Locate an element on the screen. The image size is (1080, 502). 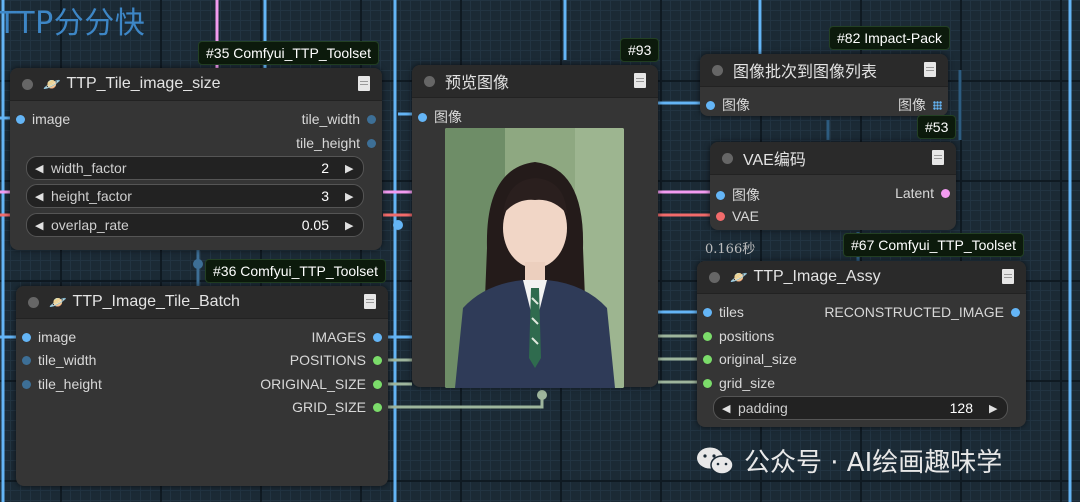
output-slot-tile-width: tile_width is located at coordinates (339, 119).